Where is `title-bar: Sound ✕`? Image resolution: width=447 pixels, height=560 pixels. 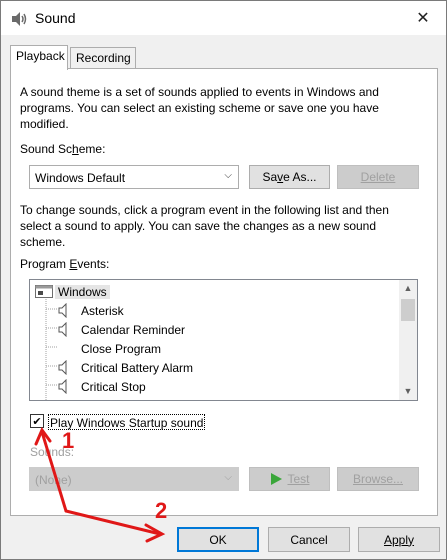 title-bar: Sound ✕ is located at coordinates (223, 18).